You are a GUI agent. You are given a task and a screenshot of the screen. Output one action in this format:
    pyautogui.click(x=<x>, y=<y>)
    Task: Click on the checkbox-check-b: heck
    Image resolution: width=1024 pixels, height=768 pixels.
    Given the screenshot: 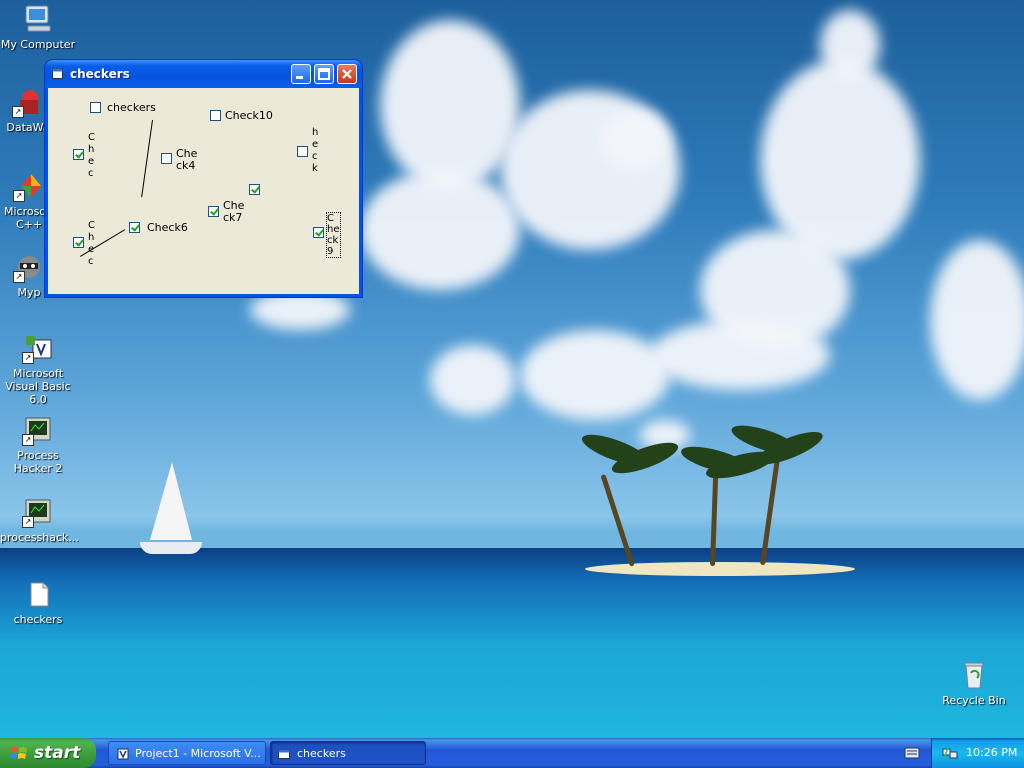 What is the action you would take?
    pyautogui.click(x=308, y=151)
    